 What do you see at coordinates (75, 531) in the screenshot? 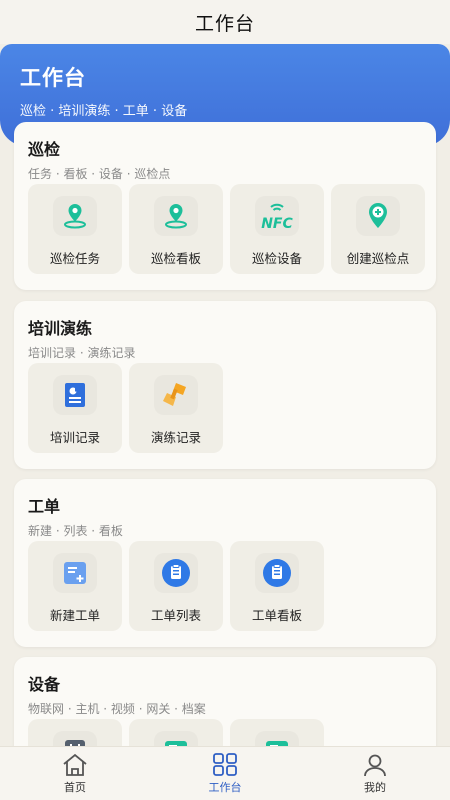
I see `section-subtitle: 新建 · 列表 · 看板` at bounding box center [75, 531].